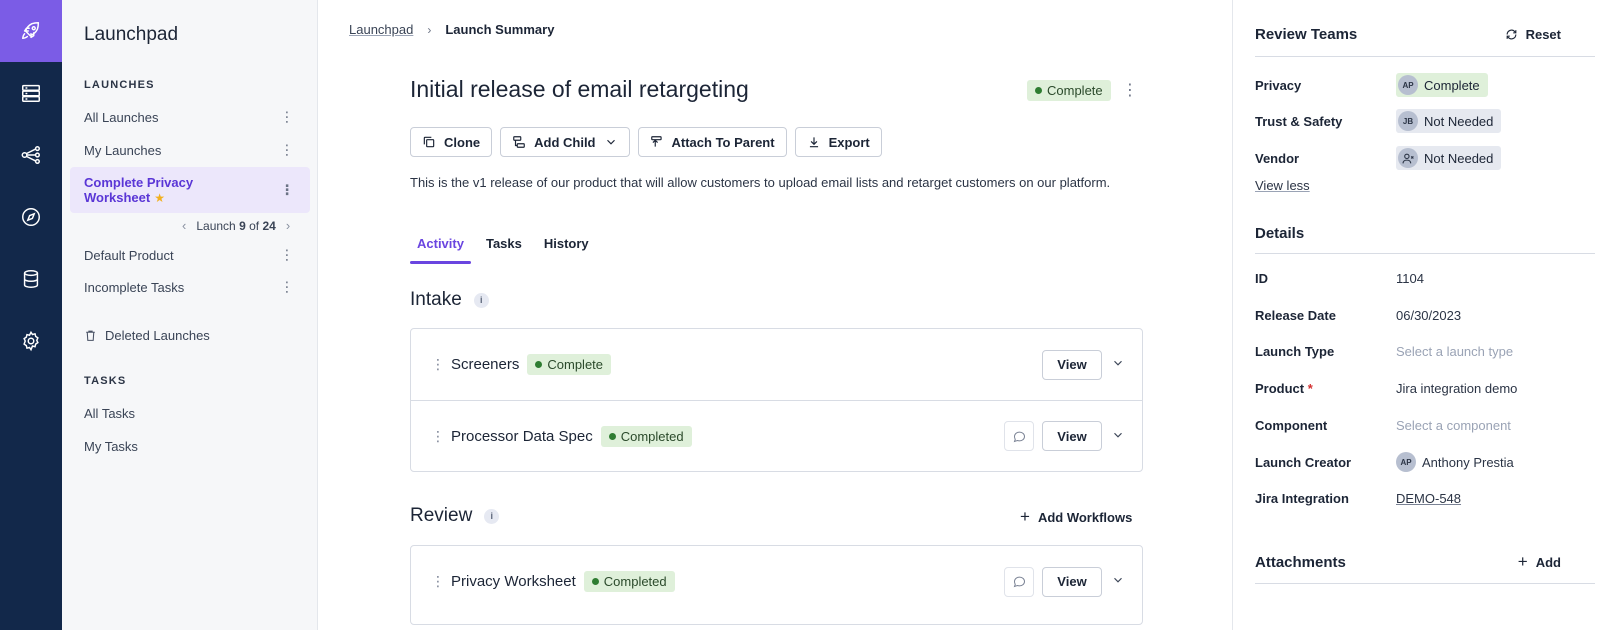  What do you see at coordinates (1408, 158) in the screenshot?
I see `user-x-icon` at bounding box center [1408, 158].